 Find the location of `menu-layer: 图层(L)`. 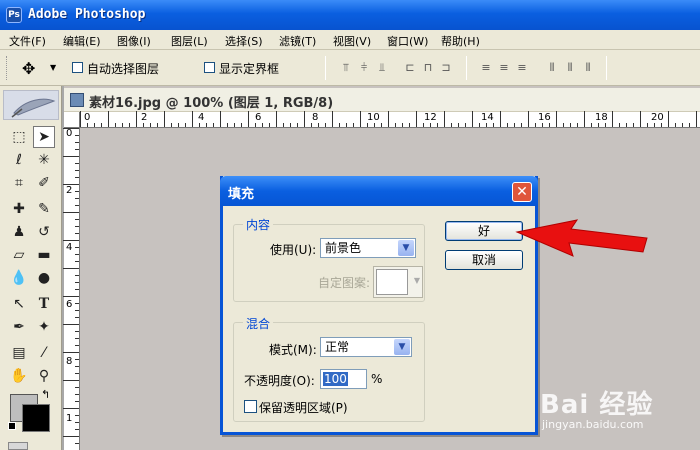

menu-layer: 图层(L) is located at coordinates (189, 41).